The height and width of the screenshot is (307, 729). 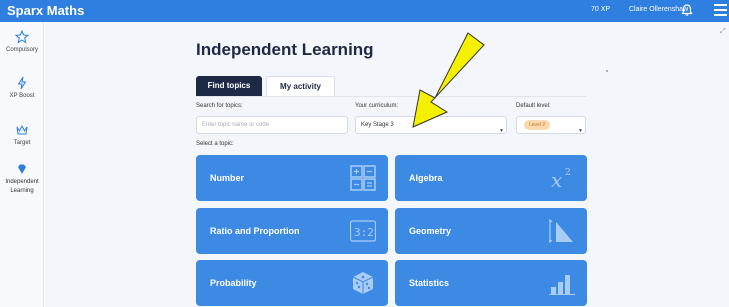 What do you see at coordinates (429, 283) in the screenshot?
I see `topic-label: Statistics` at bounding box center [429, 283].